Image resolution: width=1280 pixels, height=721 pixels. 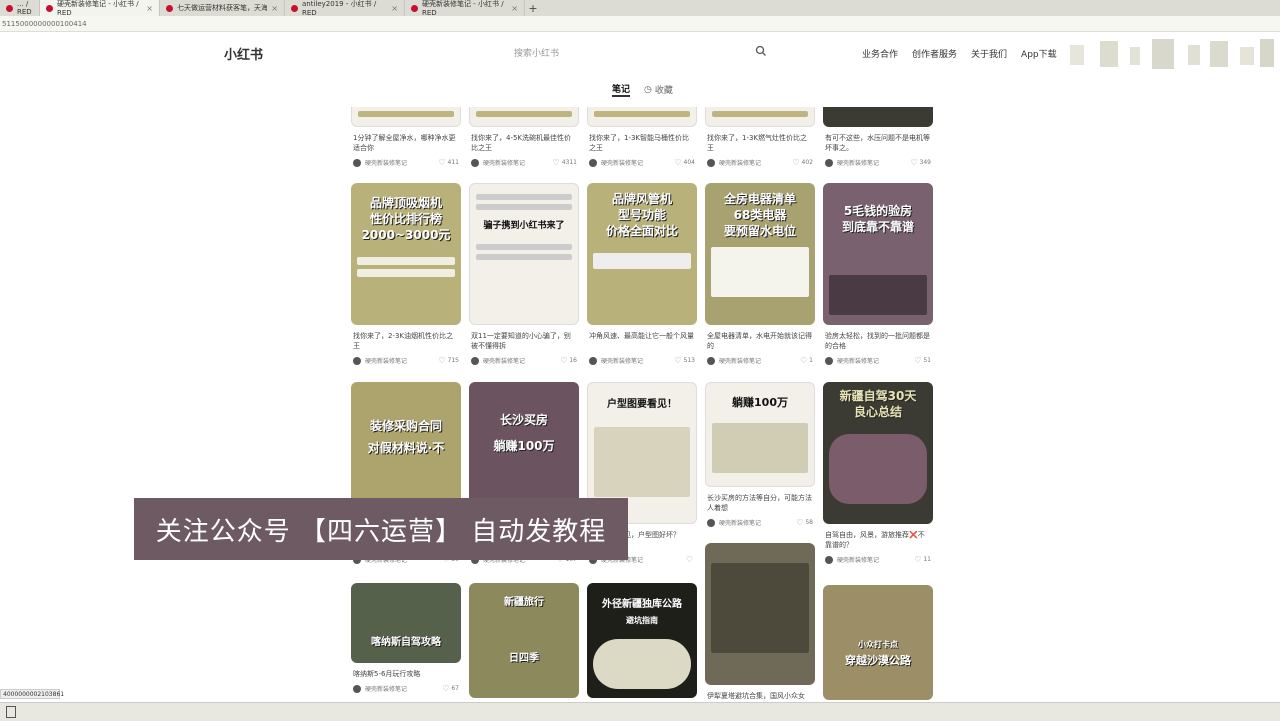 What do you see at coordinates (11, 712) in the screenshot?
I see `file-icon` at bounding box center [11, 712].